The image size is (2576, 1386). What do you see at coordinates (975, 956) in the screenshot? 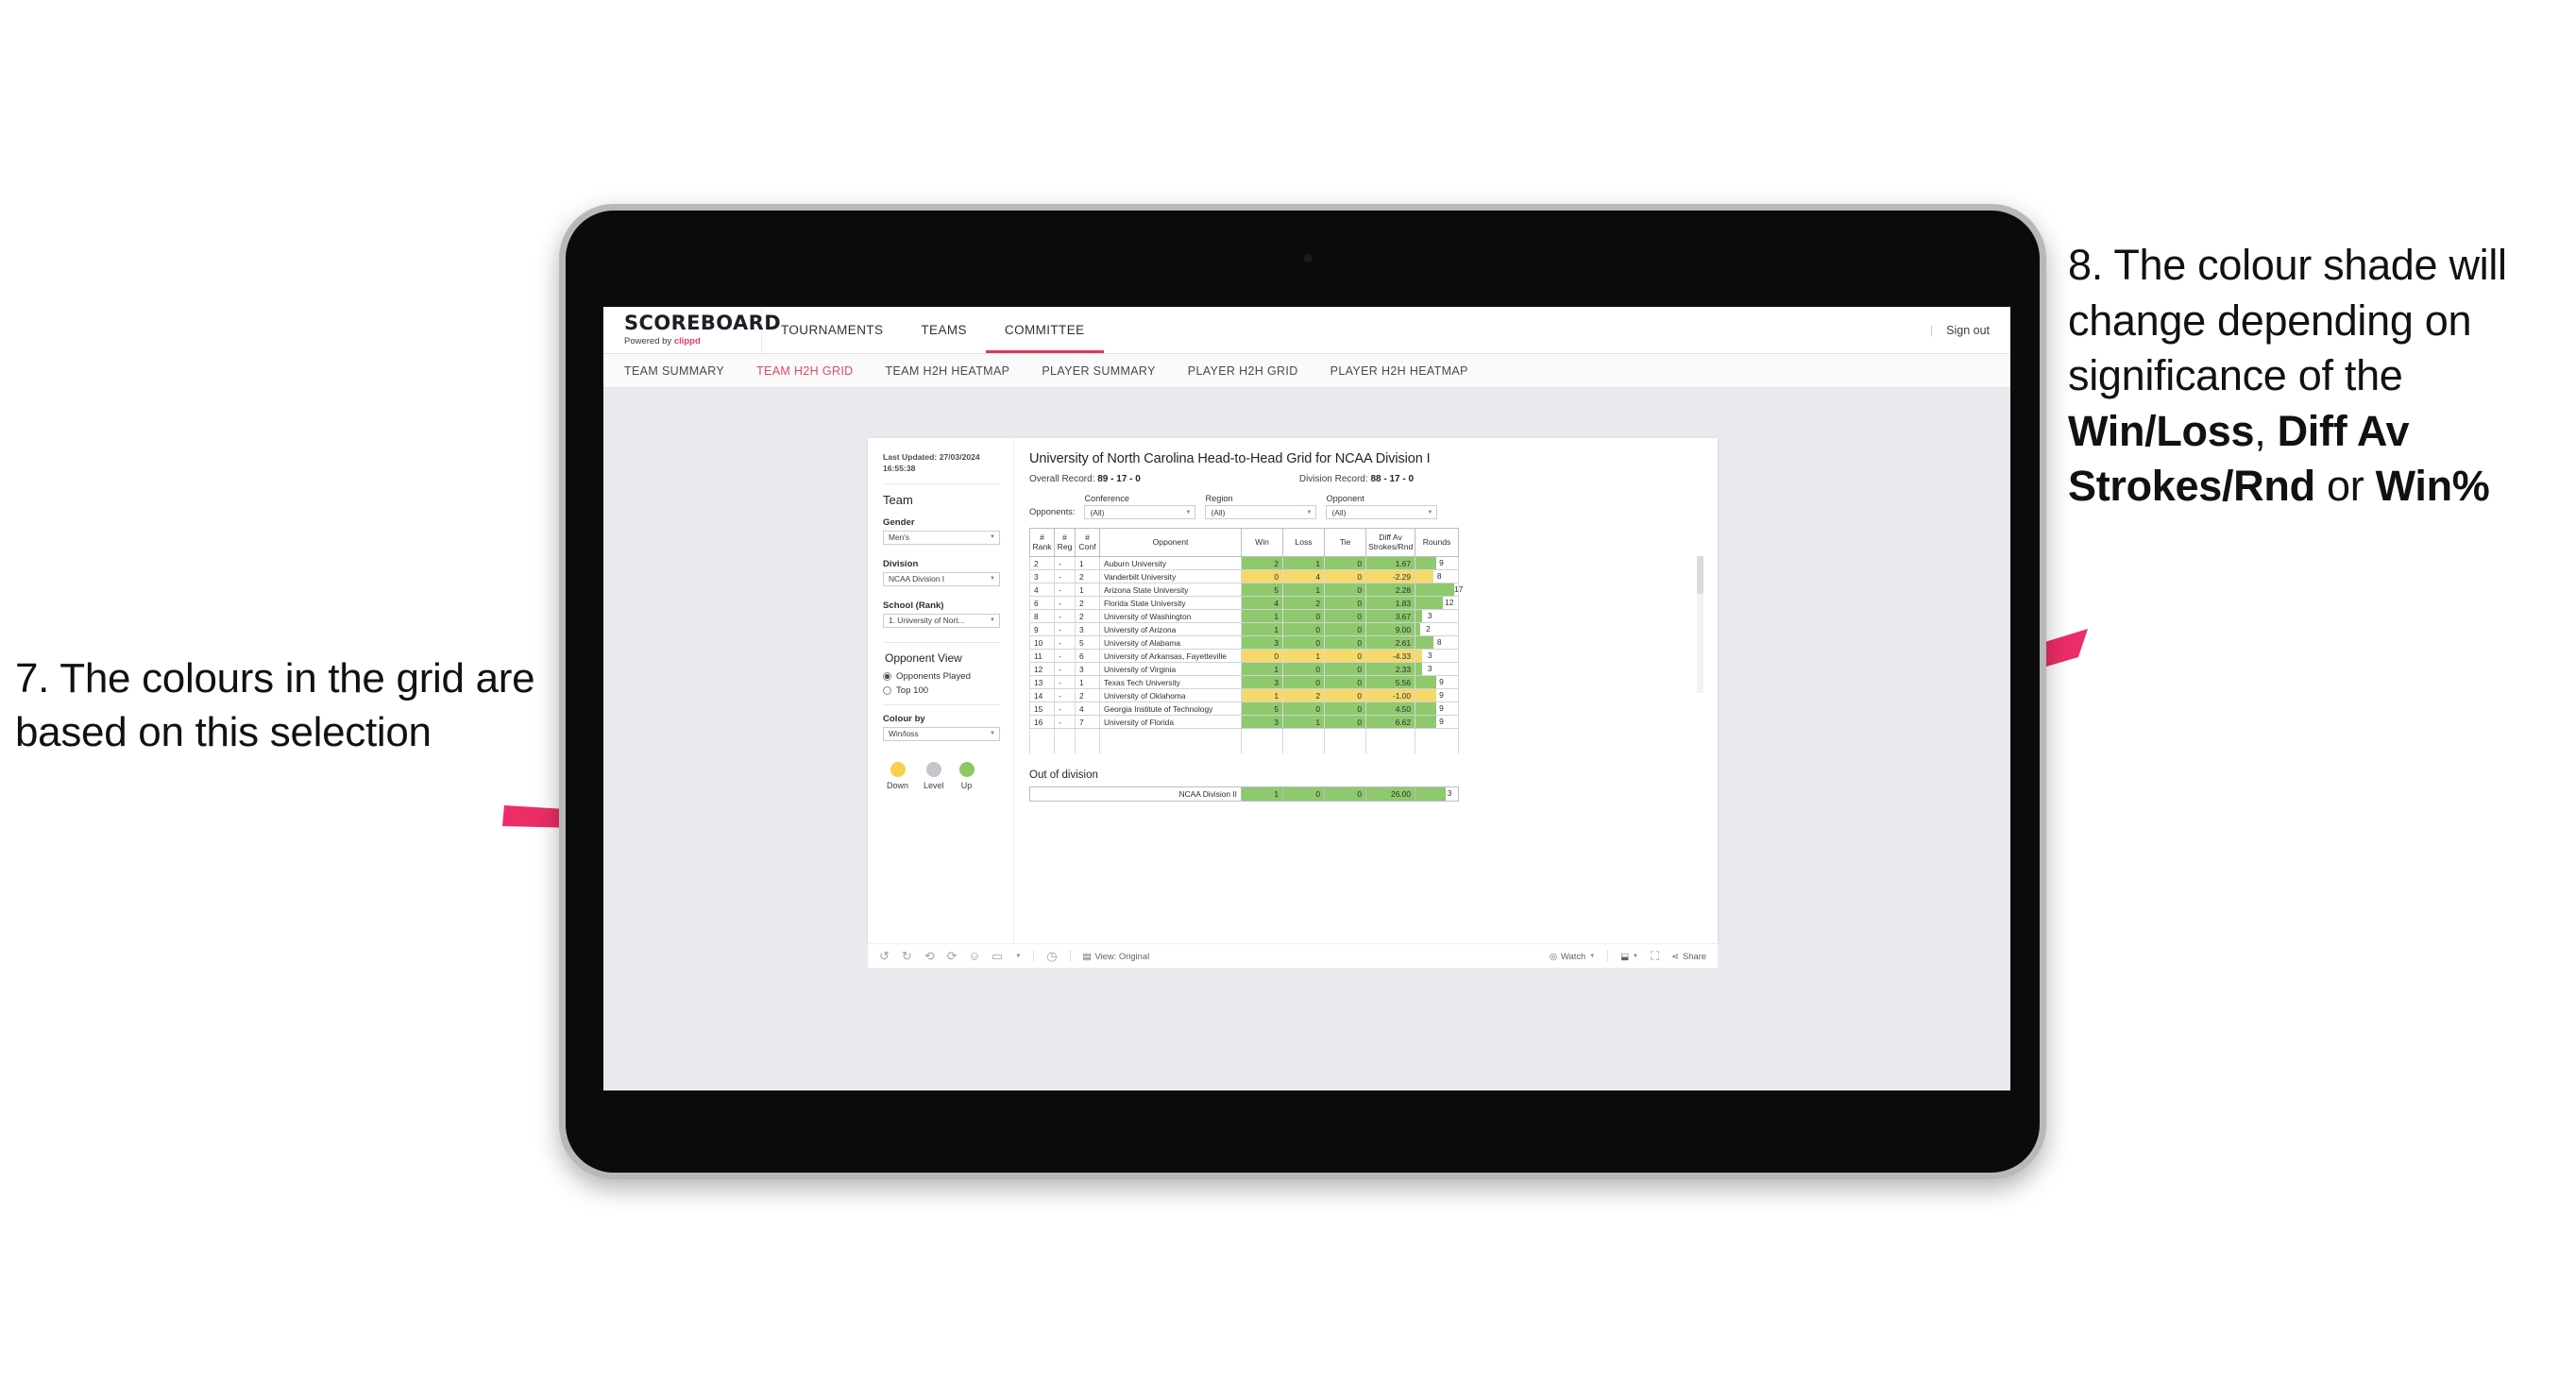
I see `pause-icon: ⎉` at bounding box center [975, 956].